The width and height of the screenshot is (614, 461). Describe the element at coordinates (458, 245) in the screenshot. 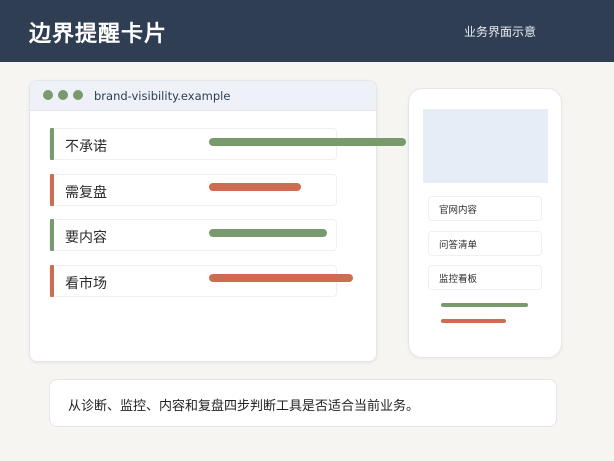

I see `phone-item-label: 问答清单` at that location.